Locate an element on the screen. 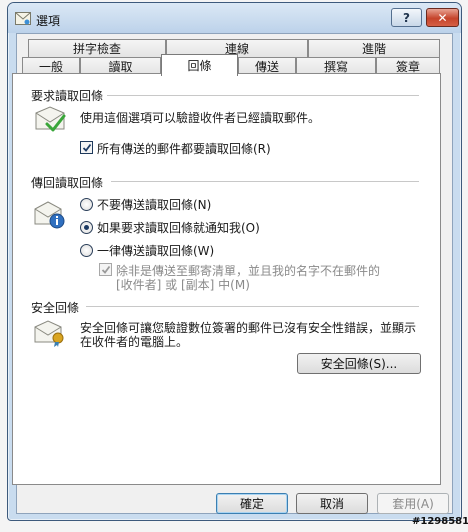 This screenshot has width=468, height=532. close-icon: ✕ is located at coordinates (442, 17).